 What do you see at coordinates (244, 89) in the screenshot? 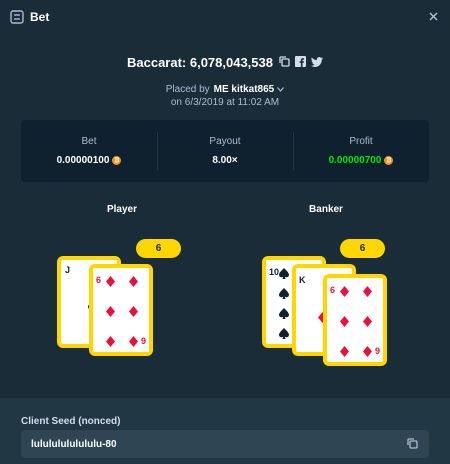
I see `user-name-link: ME kitkat865` at bounding box center [244, 89].